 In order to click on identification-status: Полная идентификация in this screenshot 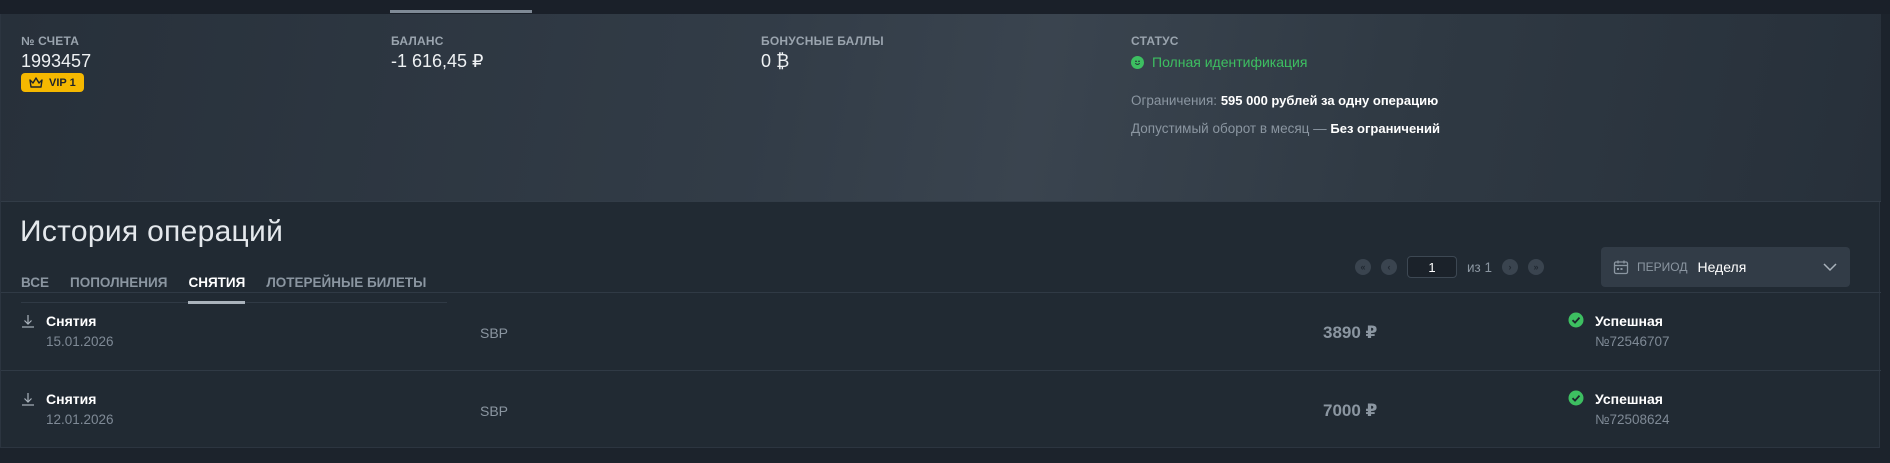, I will do `click(1285, 62)`.